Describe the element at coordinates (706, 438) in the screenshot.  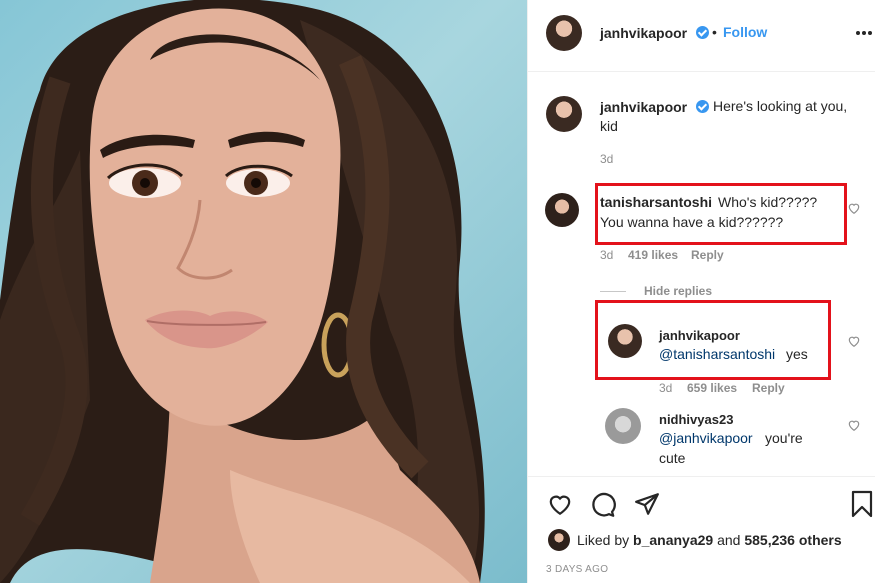
I see `comment-mention-link: @janhvikapoor` at that location.